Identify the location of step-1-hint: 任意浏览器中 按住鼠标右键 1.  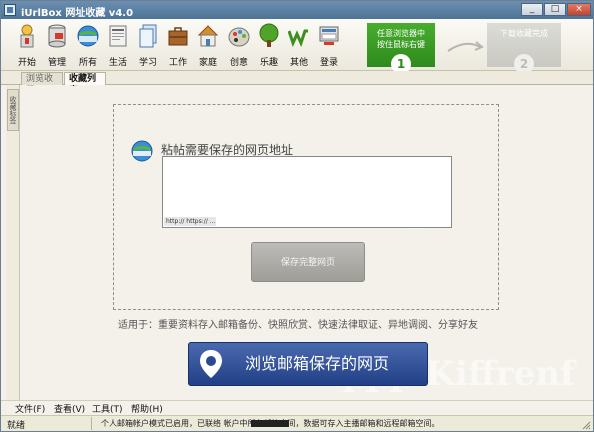
(401, 48).